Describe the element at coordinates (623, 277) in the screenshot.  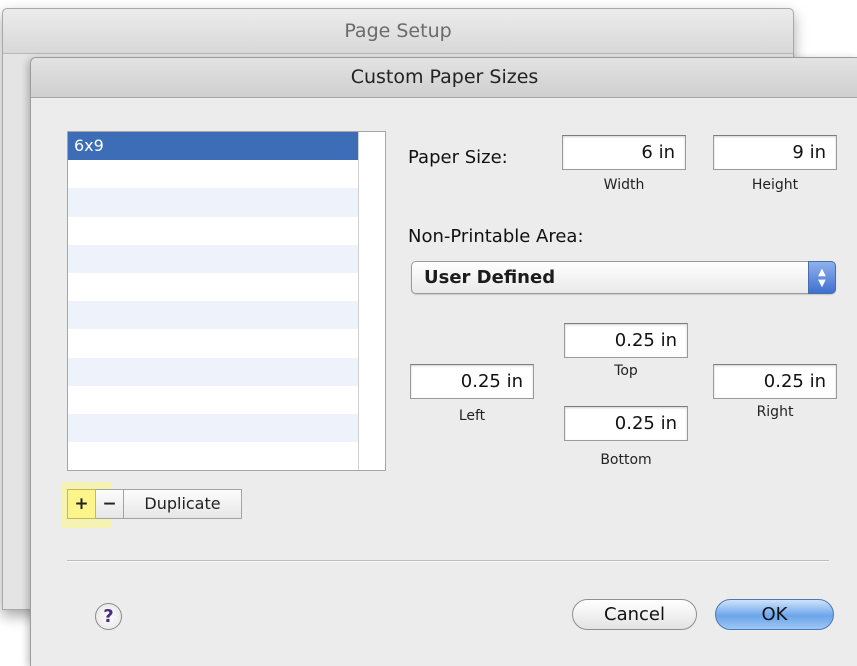
I see `non-printable-area-popup: User Defined ▲ ▼` at that location.